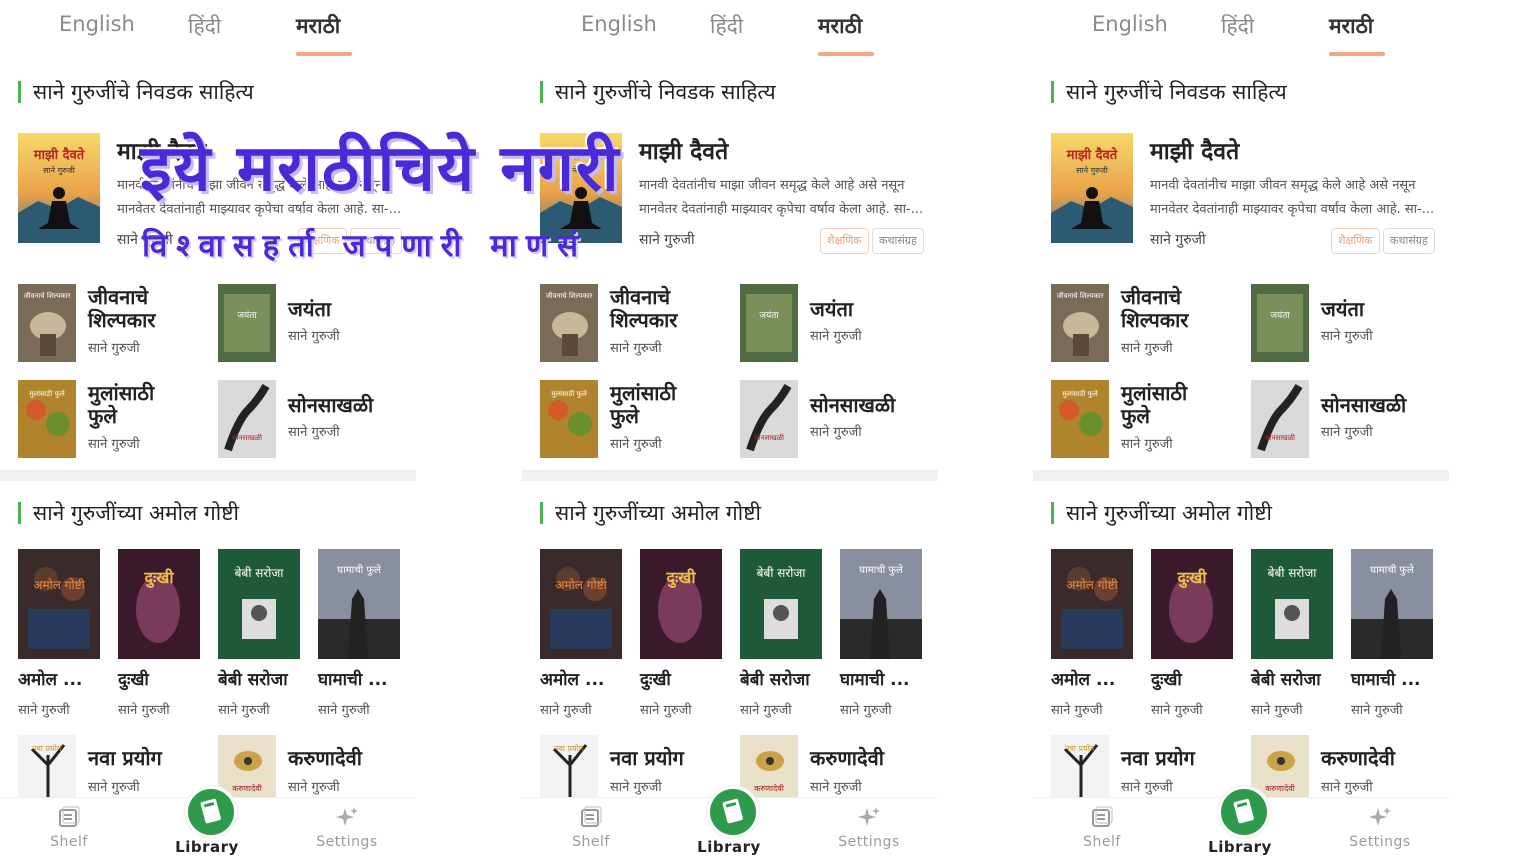 Image resolution: width=1536 pixels, height=865 pixels. What do you see at coordinates (47, 419) in the screenshot?
I see `book-cover: मुलांसाठी फुले` at bounding box center [47, 419].